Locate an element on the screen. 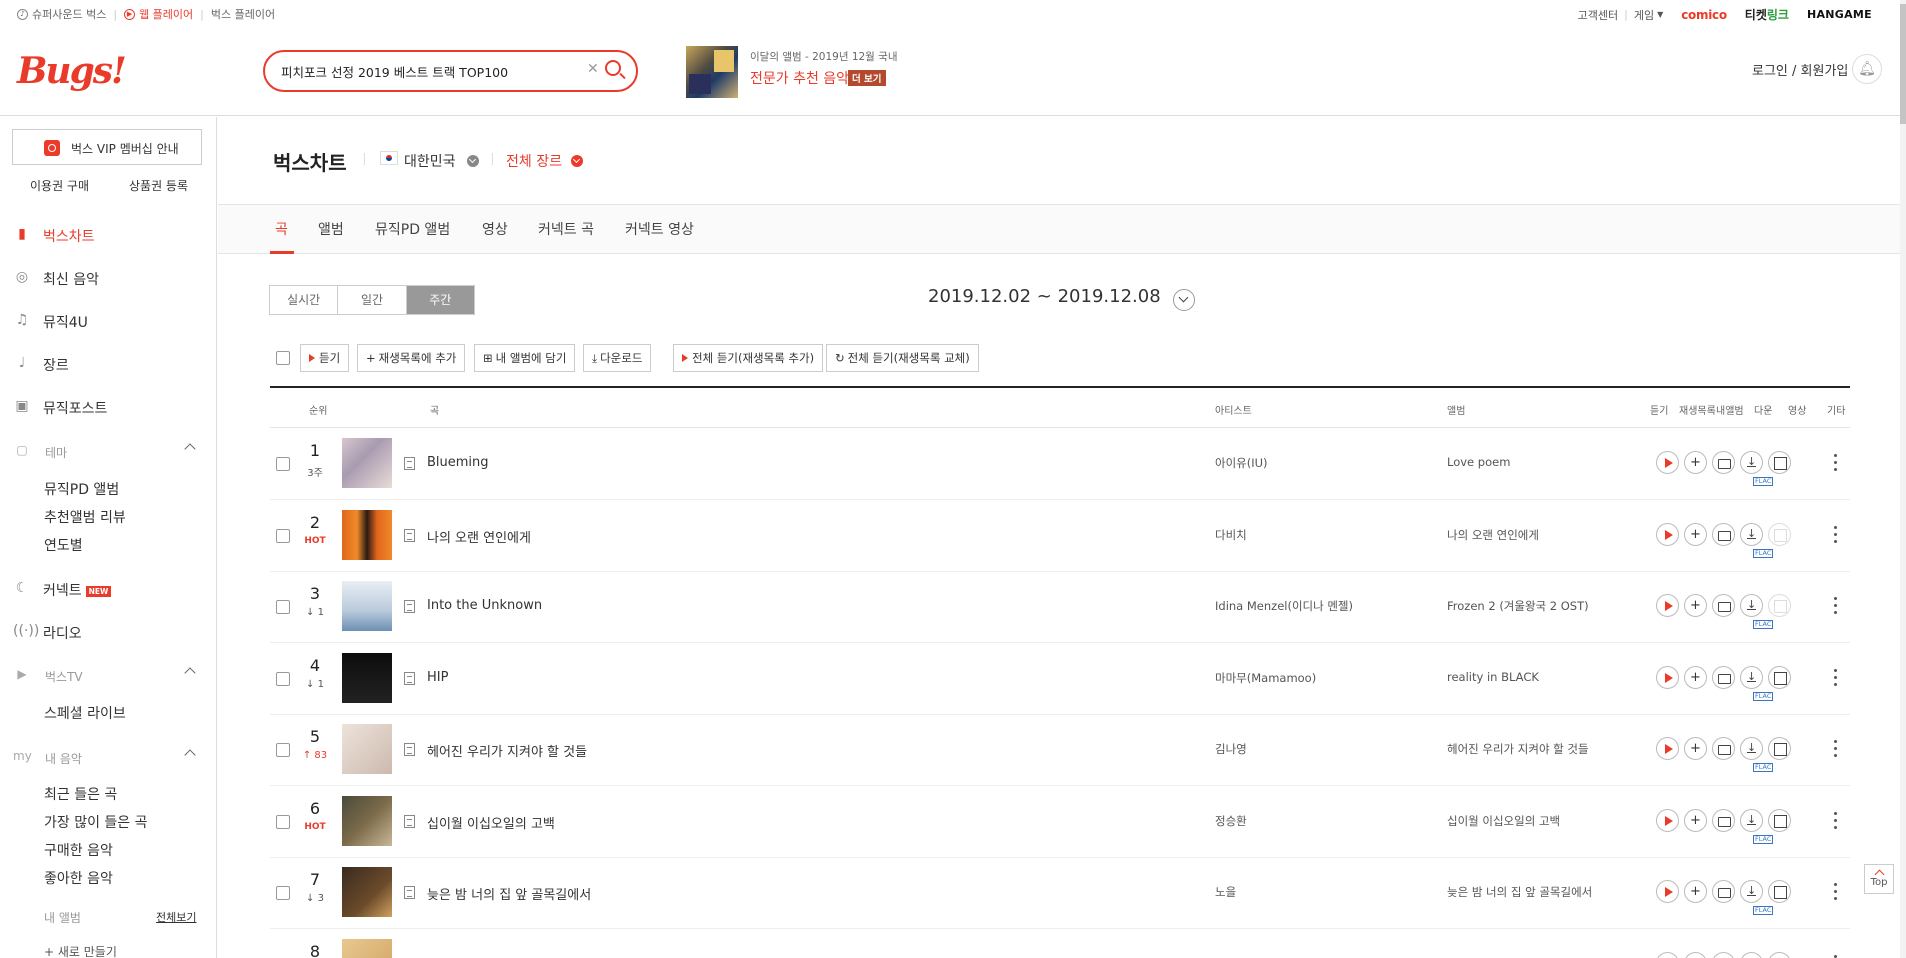 The height and width of the screenshot is (958, 1906). register-voucher-link: 상품권 등록 is located at coordinates (158, 185).